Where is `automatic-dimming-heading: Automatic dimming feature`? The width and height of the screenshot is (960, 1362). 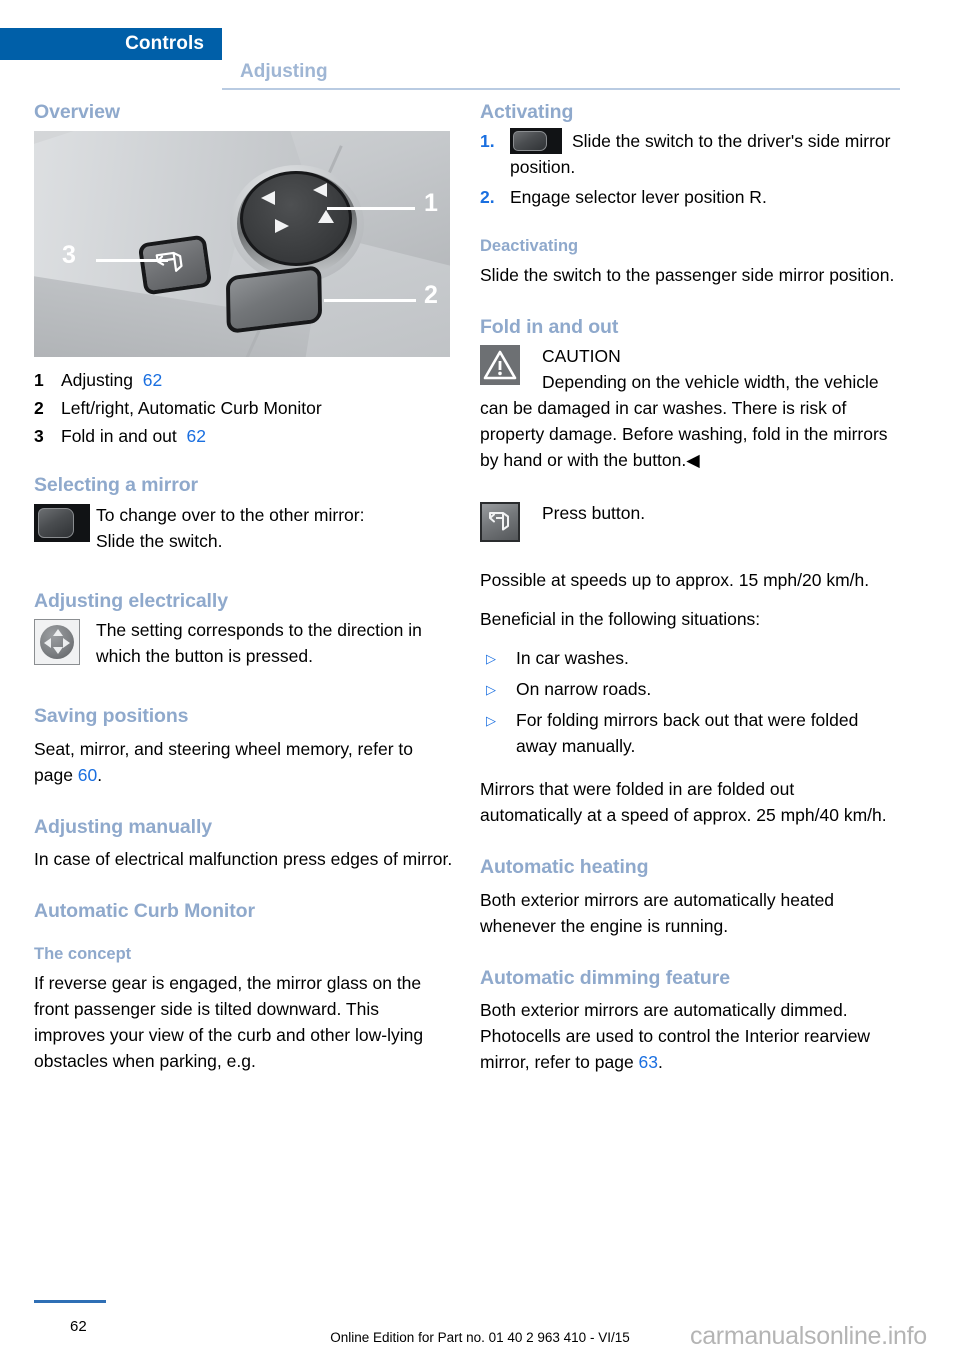
automatic-dimming-heading: Automatic dimming feature is located at coordinates (605, 977).